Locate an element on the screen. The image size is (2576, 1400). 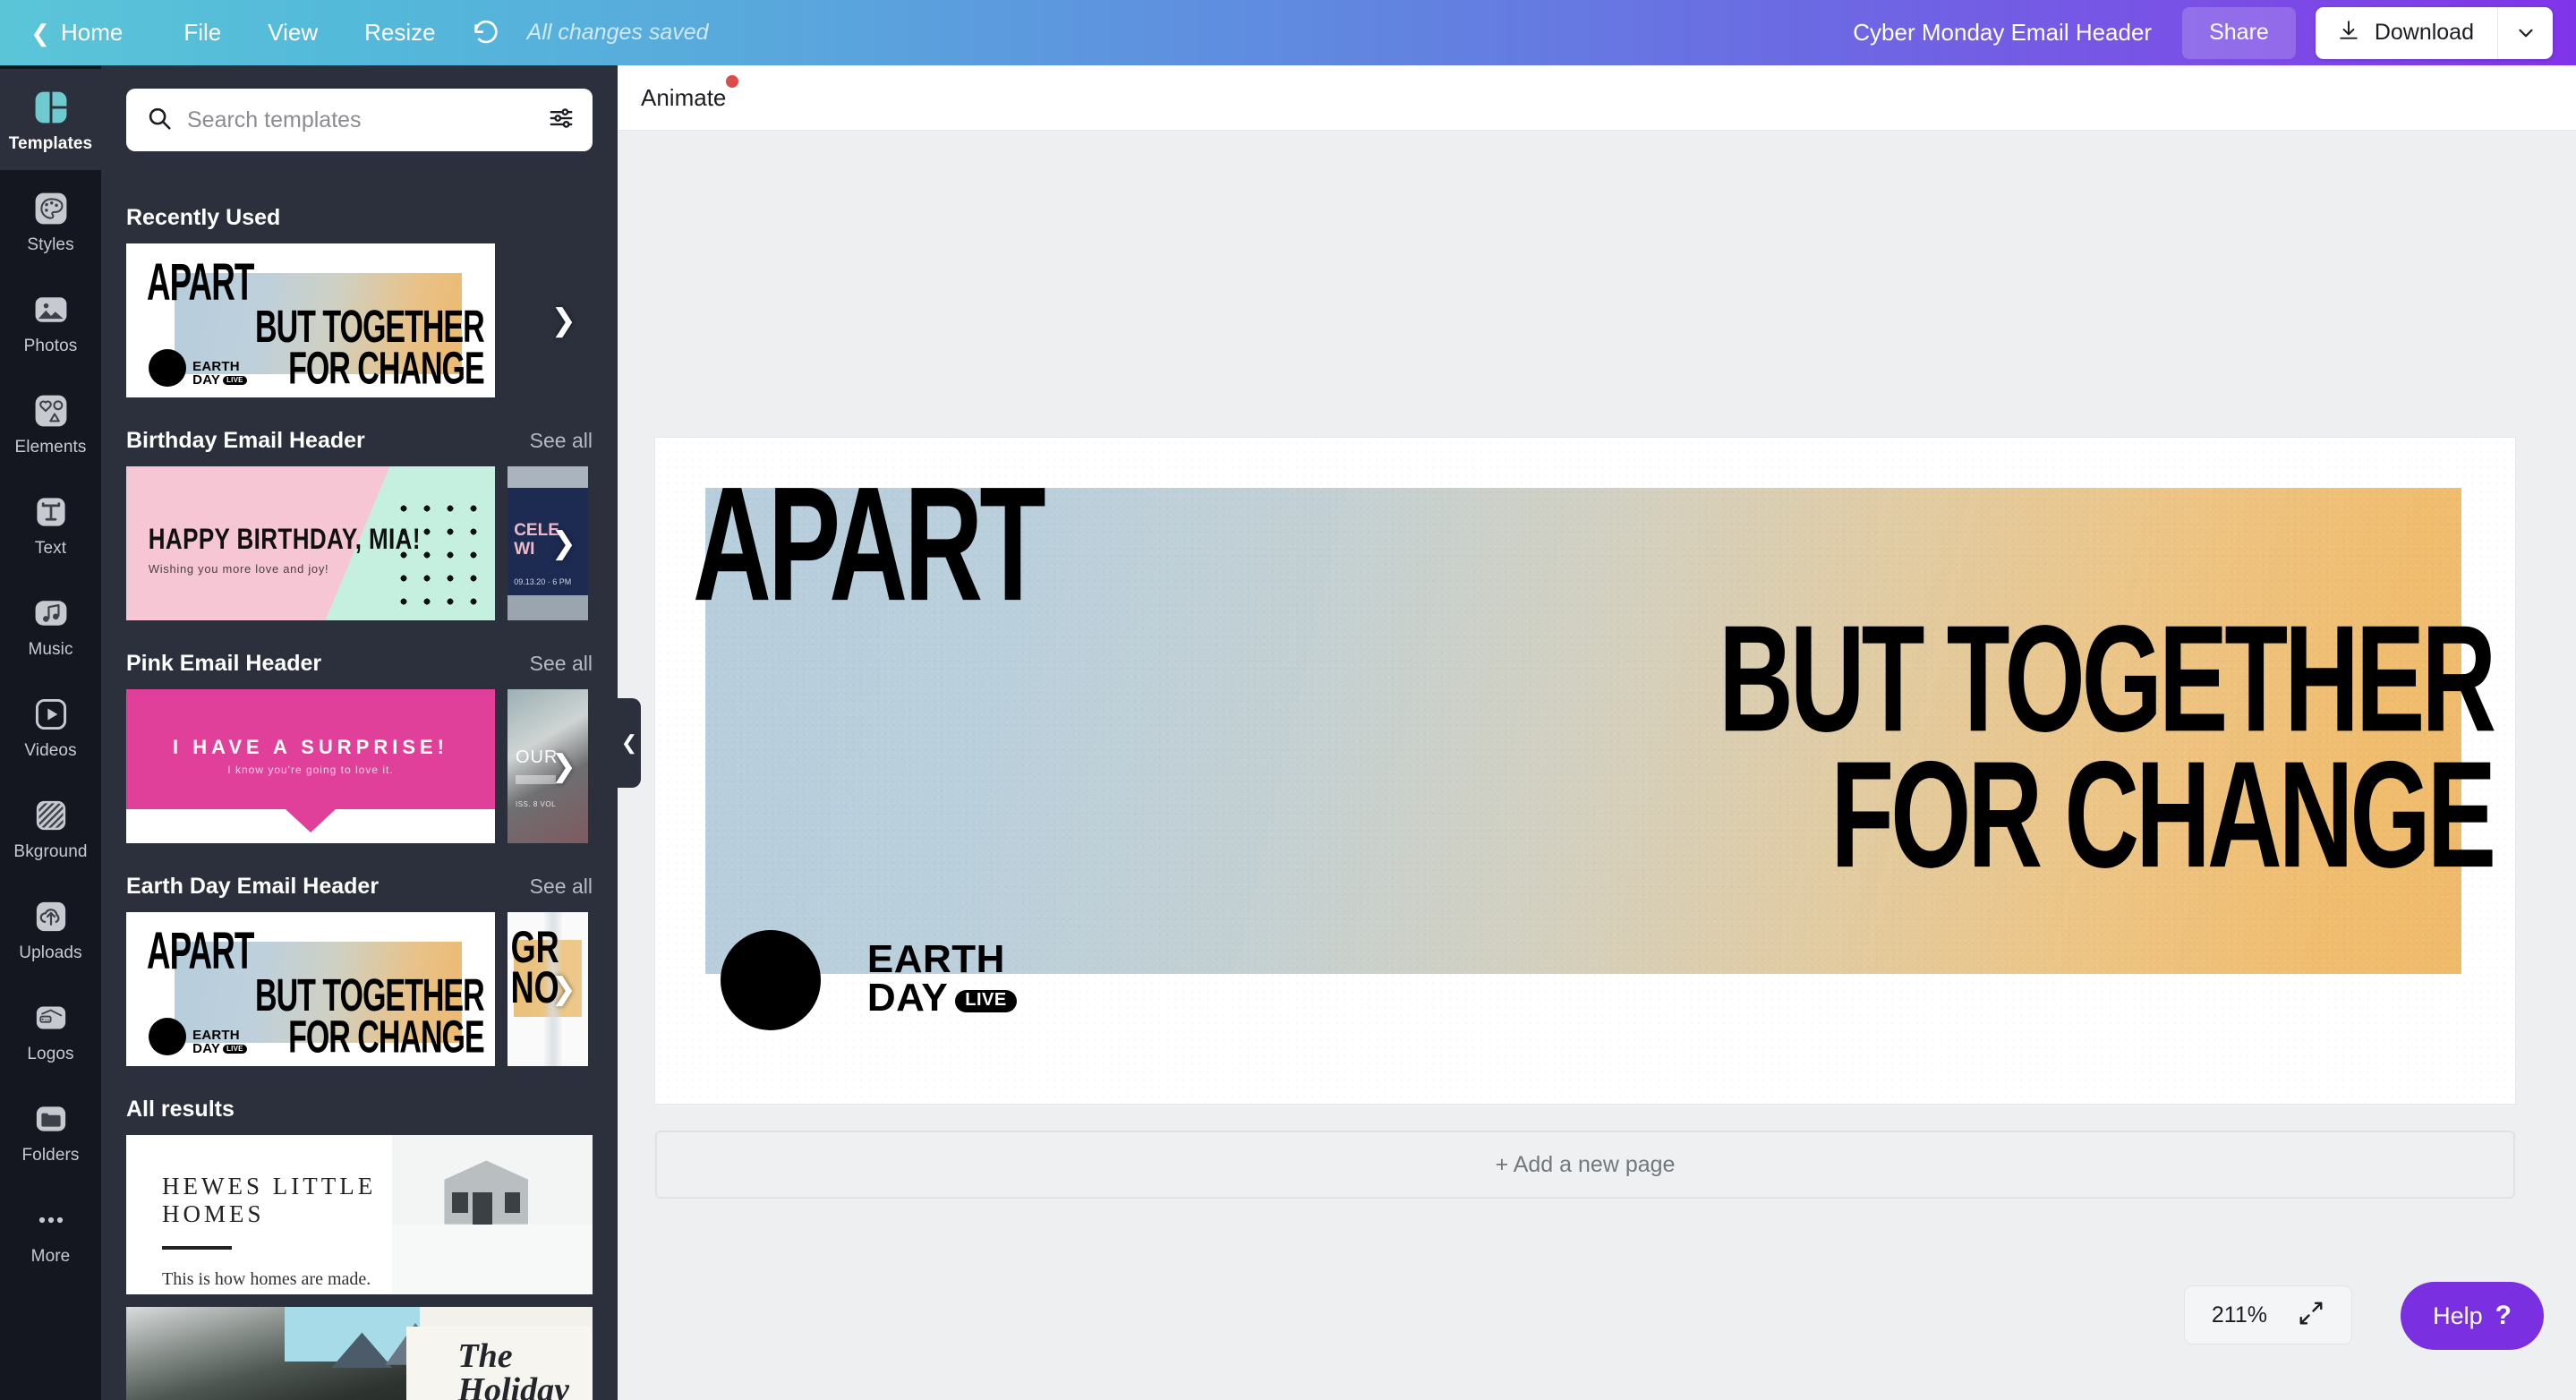
logo-card-icon: co is located at coordinates (51, 1018).